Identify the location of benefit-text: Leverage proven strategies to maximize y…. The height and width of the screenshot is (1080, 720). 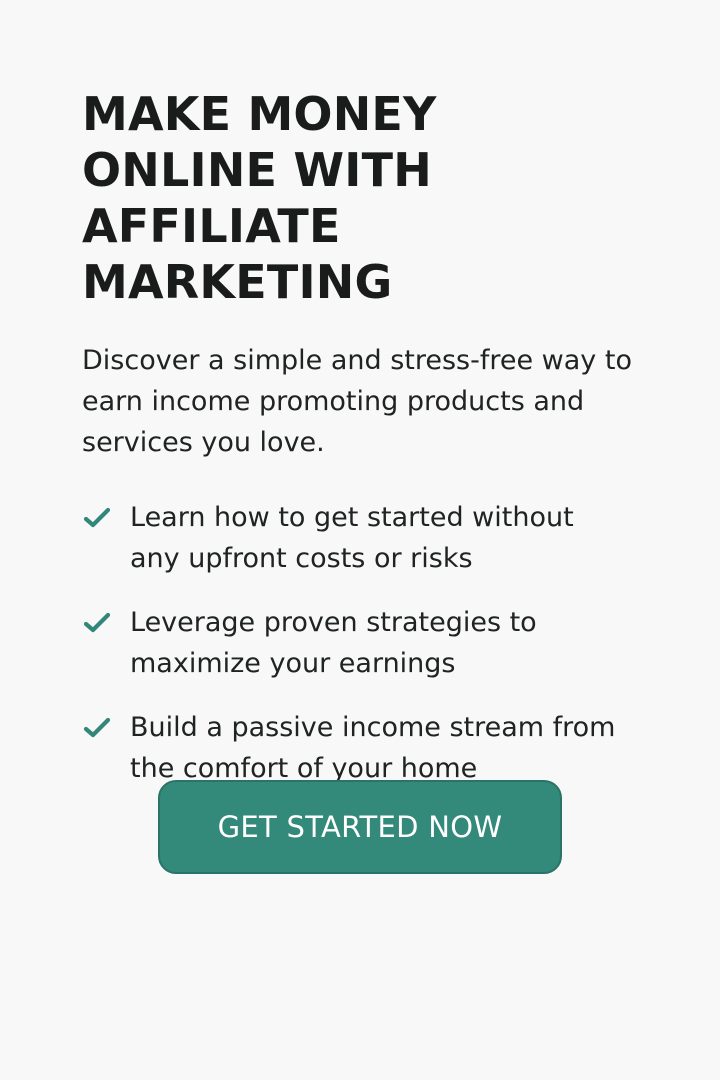
(333, 643).